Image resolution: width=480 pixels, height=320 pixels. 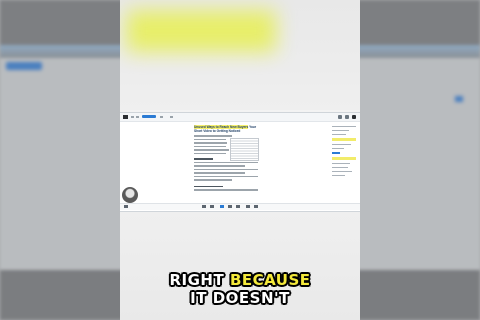 What do you see at coordinates (270, 280) in the screenshot?
I see `caption-accent-word: BECAUSE` at bounding box center [270, 280].